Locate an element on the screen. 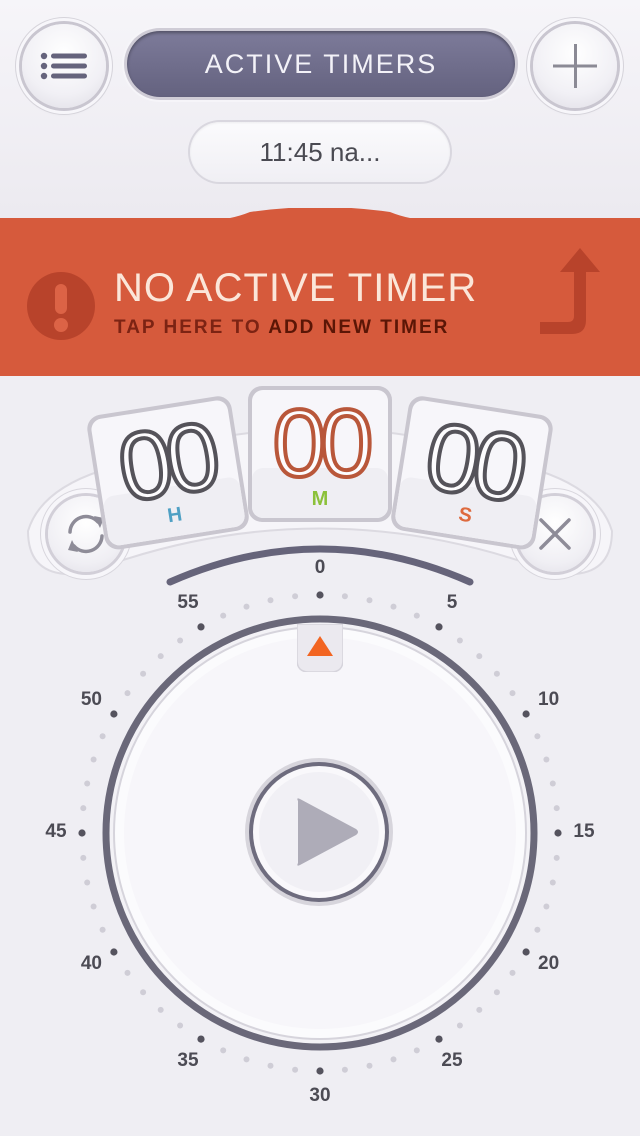 The image size is (640, 1136). dial-label: 40 is located at coordinates (91, 963).